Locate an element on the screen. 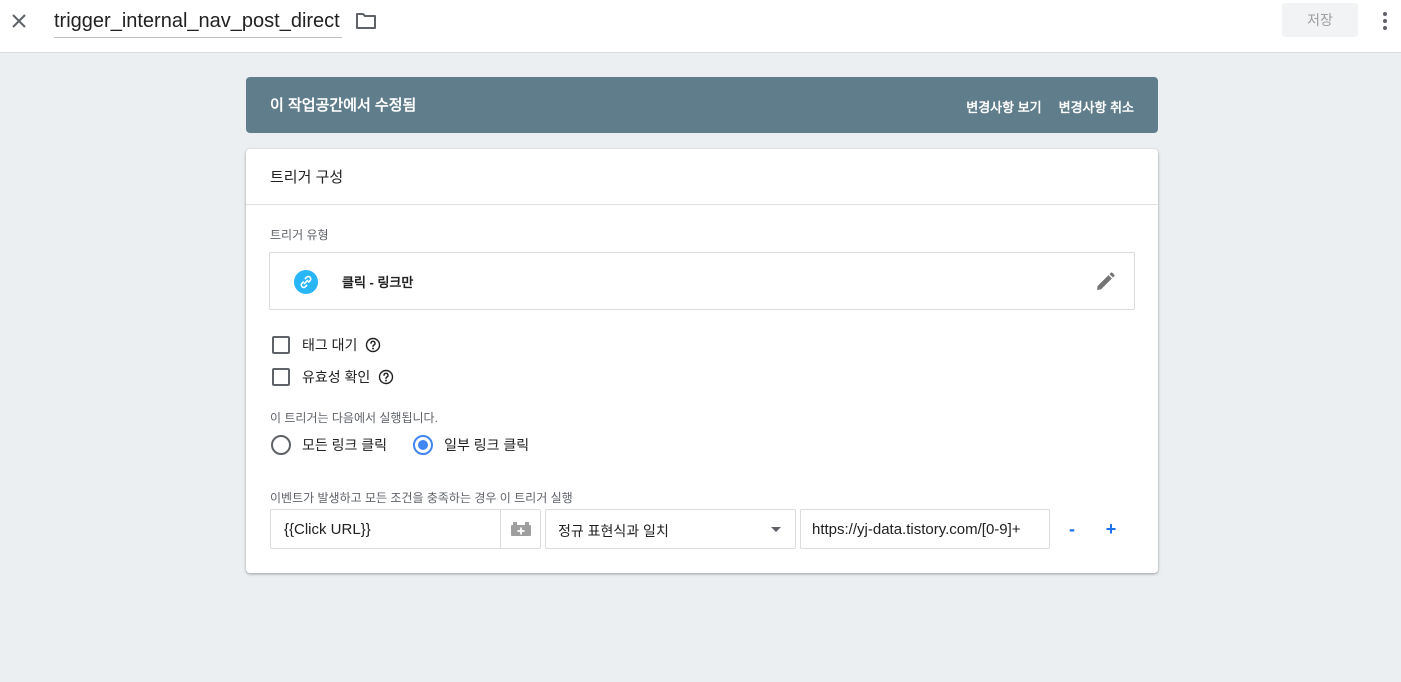  value-input is located at coordinates (925, 529).